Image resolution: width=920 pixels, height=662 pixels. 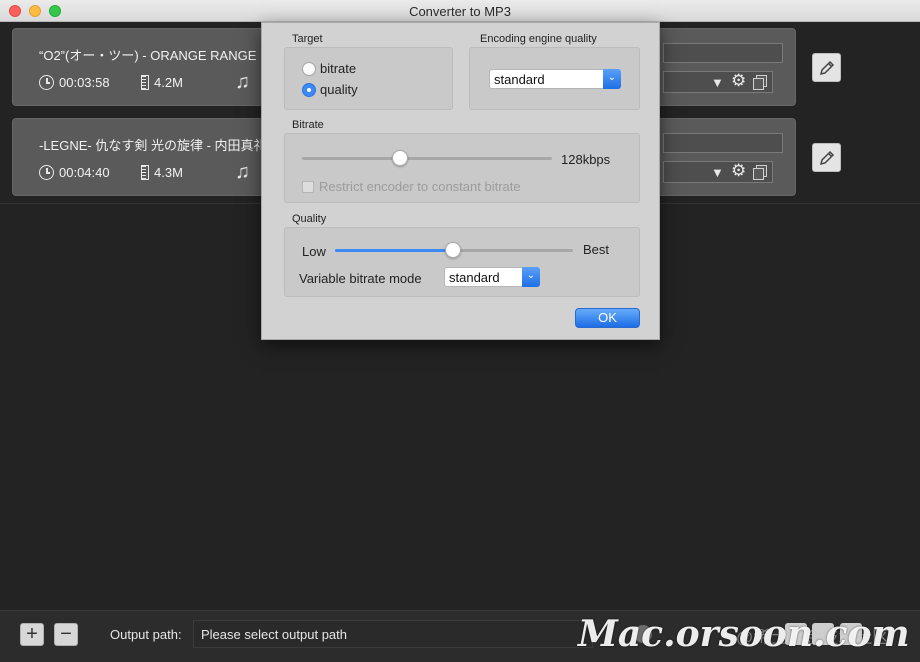 I want to click on vbr-mode-select: standard ⌄, so click(x=492, y=277).